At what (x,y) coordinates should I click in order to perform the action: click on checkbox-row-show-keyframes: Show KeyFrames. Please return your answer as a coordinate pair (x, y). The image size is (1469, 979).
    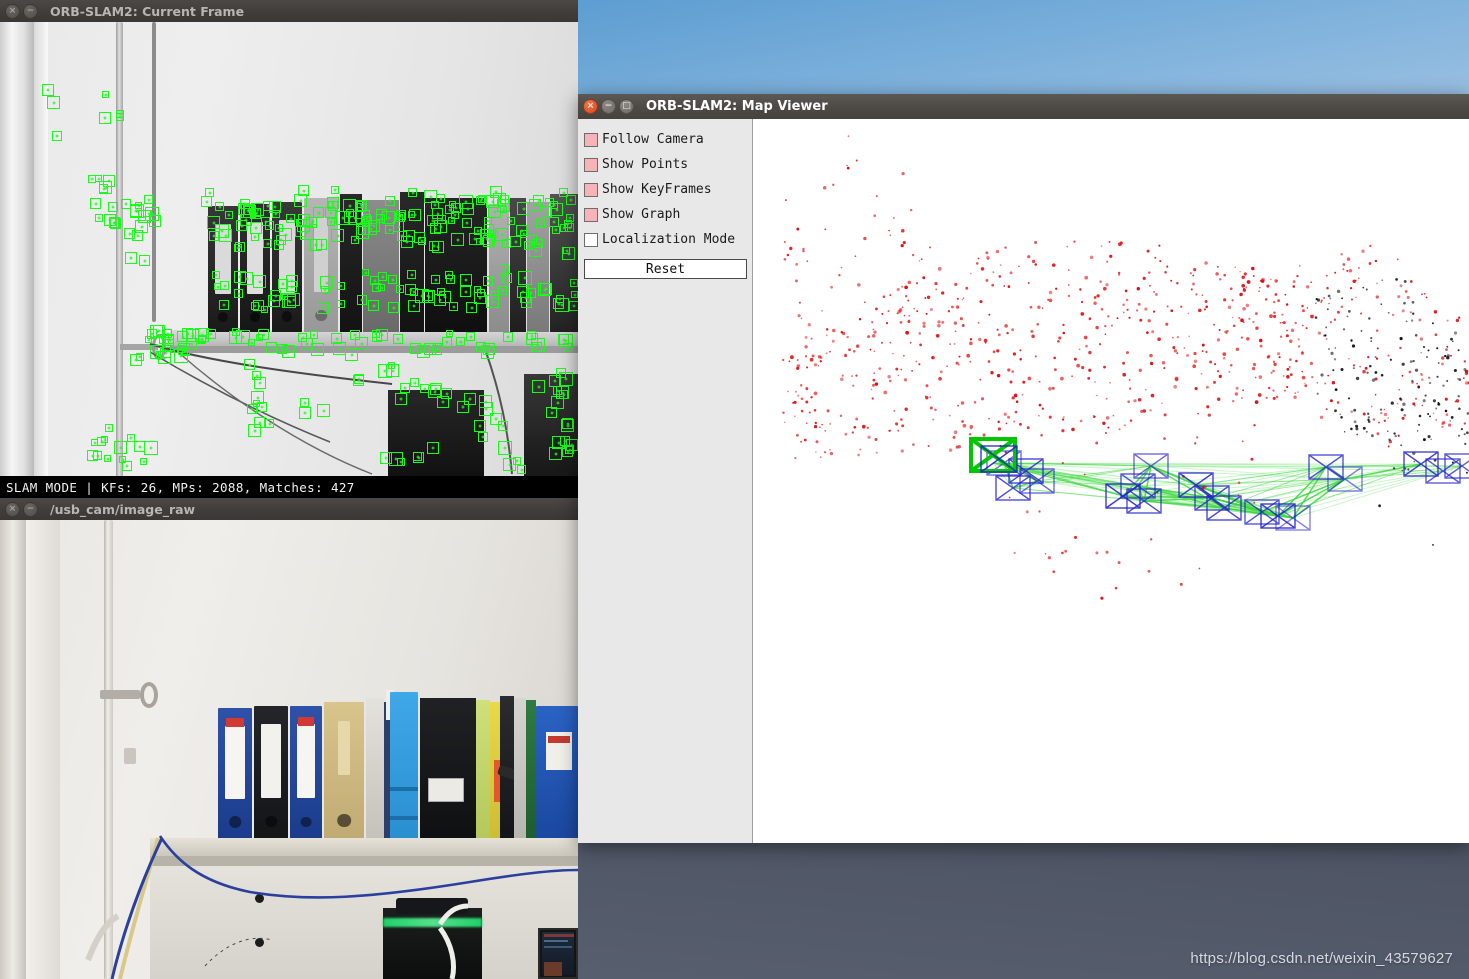
    Looking at the image, I should click on (665, 189).